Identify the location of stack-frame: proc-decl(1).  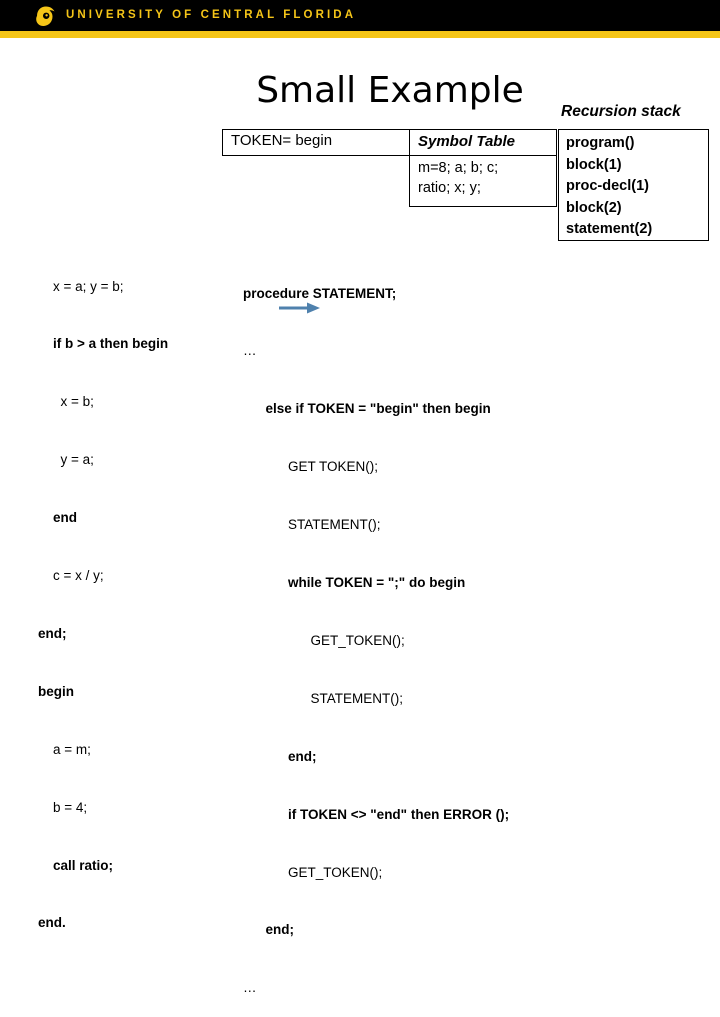
(607, 186).